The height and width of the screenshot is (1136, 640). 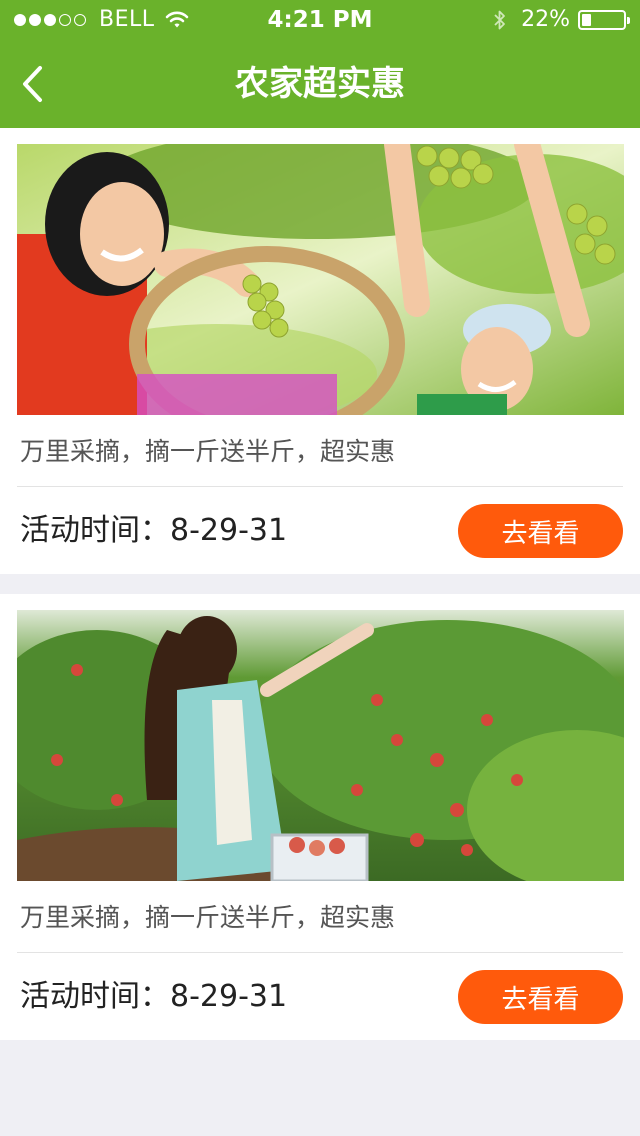 I want to click on chevron-left-icon, so click(x=32, y=84).